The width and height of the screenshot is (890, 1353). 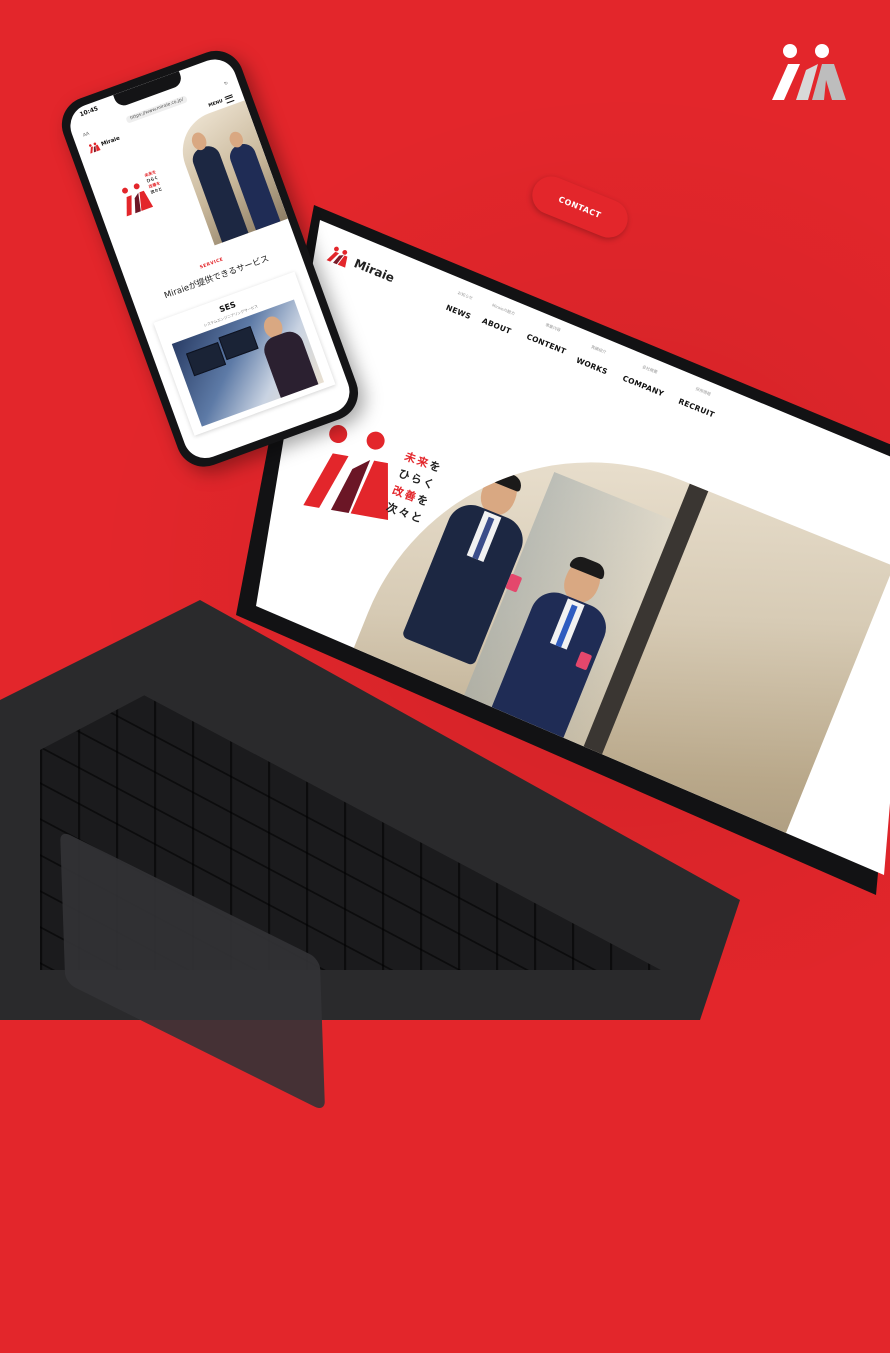 What do you see at coordinates (89, 112) in the screenshot?
I see `status-time: 10:45` at bounding box center [89, 112].